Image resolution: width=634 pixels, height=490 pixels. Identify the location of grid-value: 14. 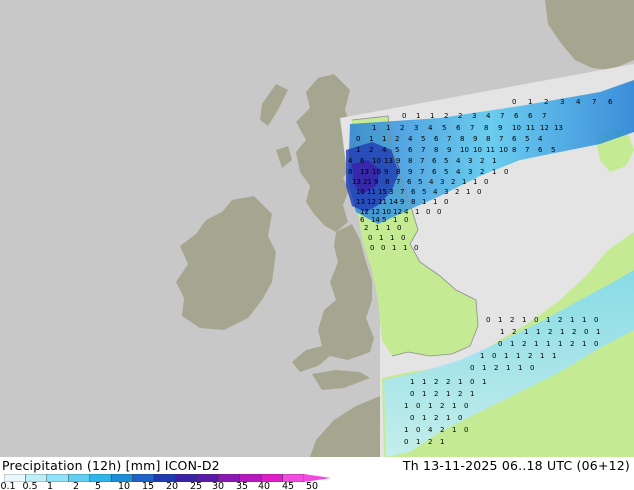
(393, 202).